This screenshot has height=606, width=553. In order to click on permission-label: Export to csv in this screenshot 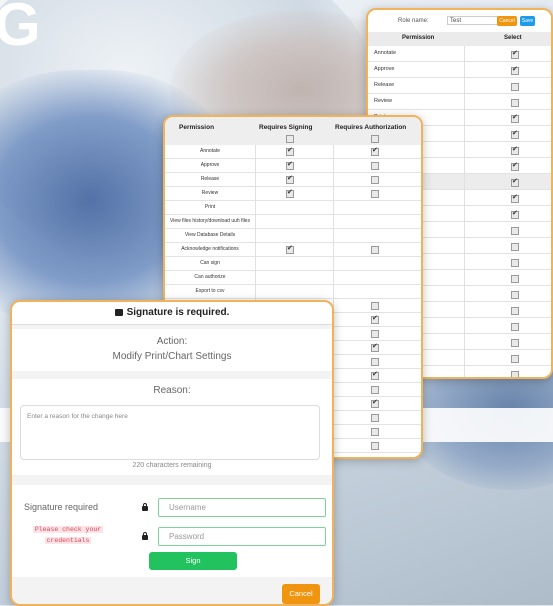, I will do `click(210, 291)`.